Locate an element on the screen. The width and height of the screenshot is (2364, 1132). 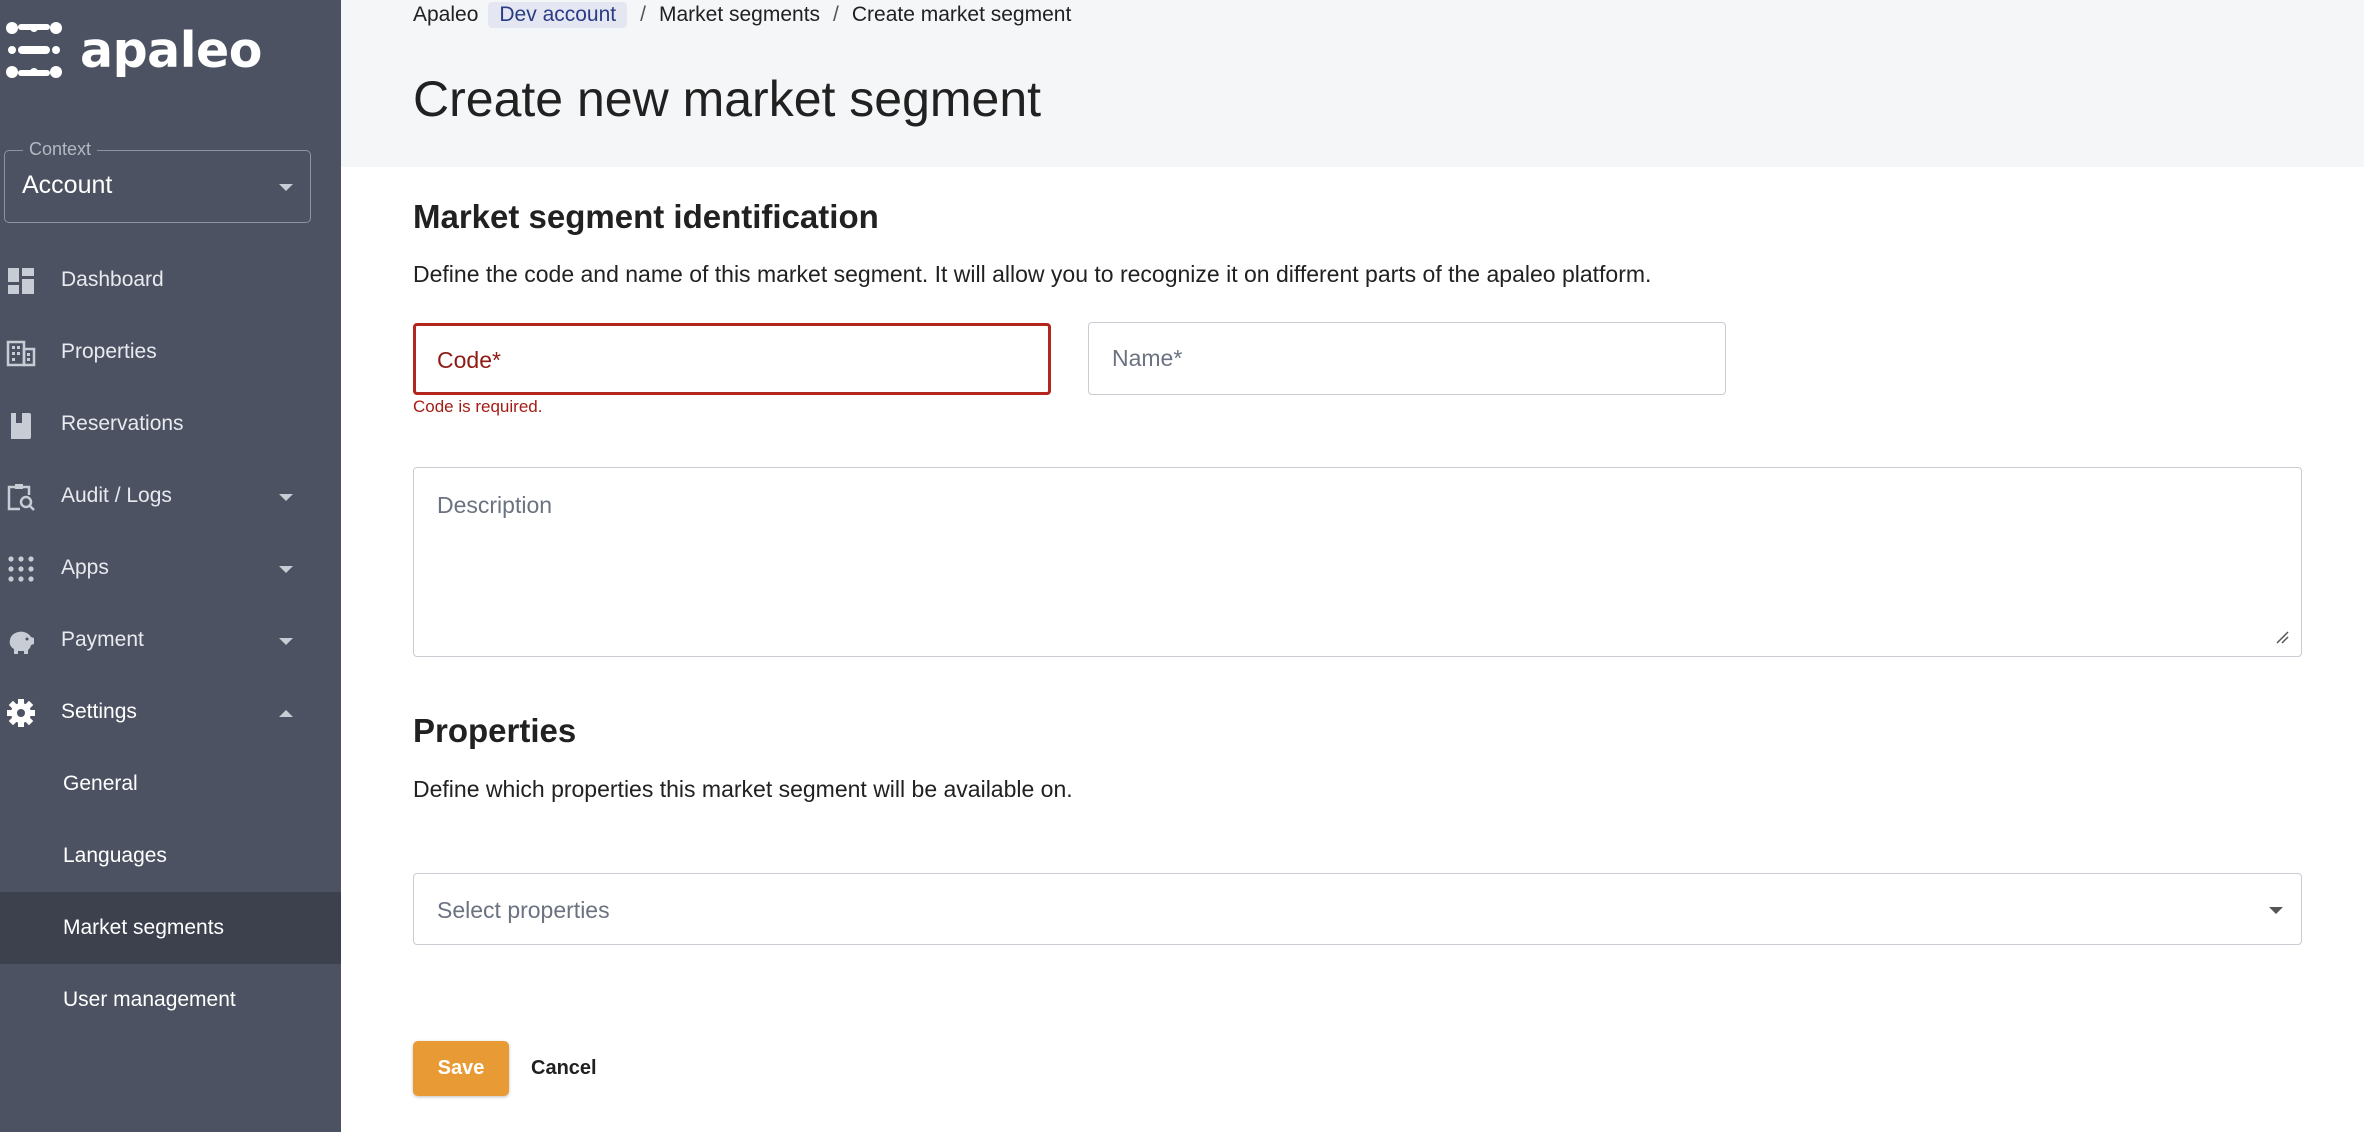
description-textarea: Description is located at coordinates (1357, 562).